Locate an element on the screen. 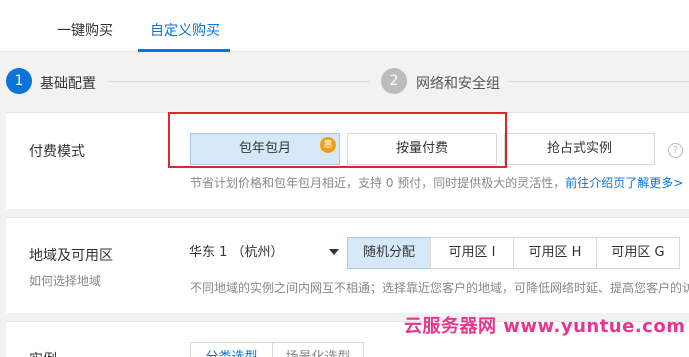  region-help-link: 如何选择地域 is located at coordinates (65, 280).